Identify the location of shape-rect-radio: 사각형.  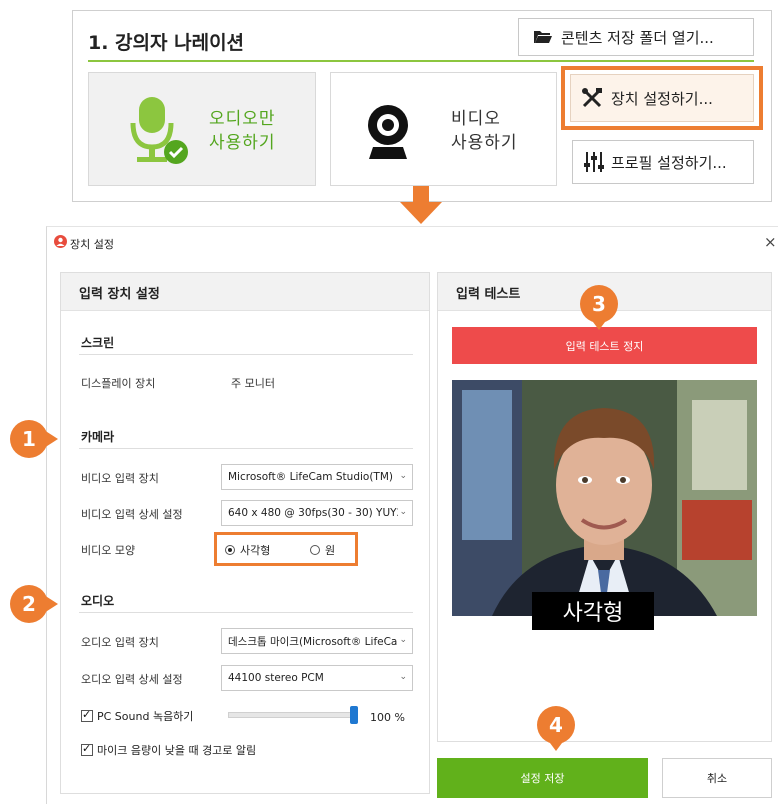
(247, 550).